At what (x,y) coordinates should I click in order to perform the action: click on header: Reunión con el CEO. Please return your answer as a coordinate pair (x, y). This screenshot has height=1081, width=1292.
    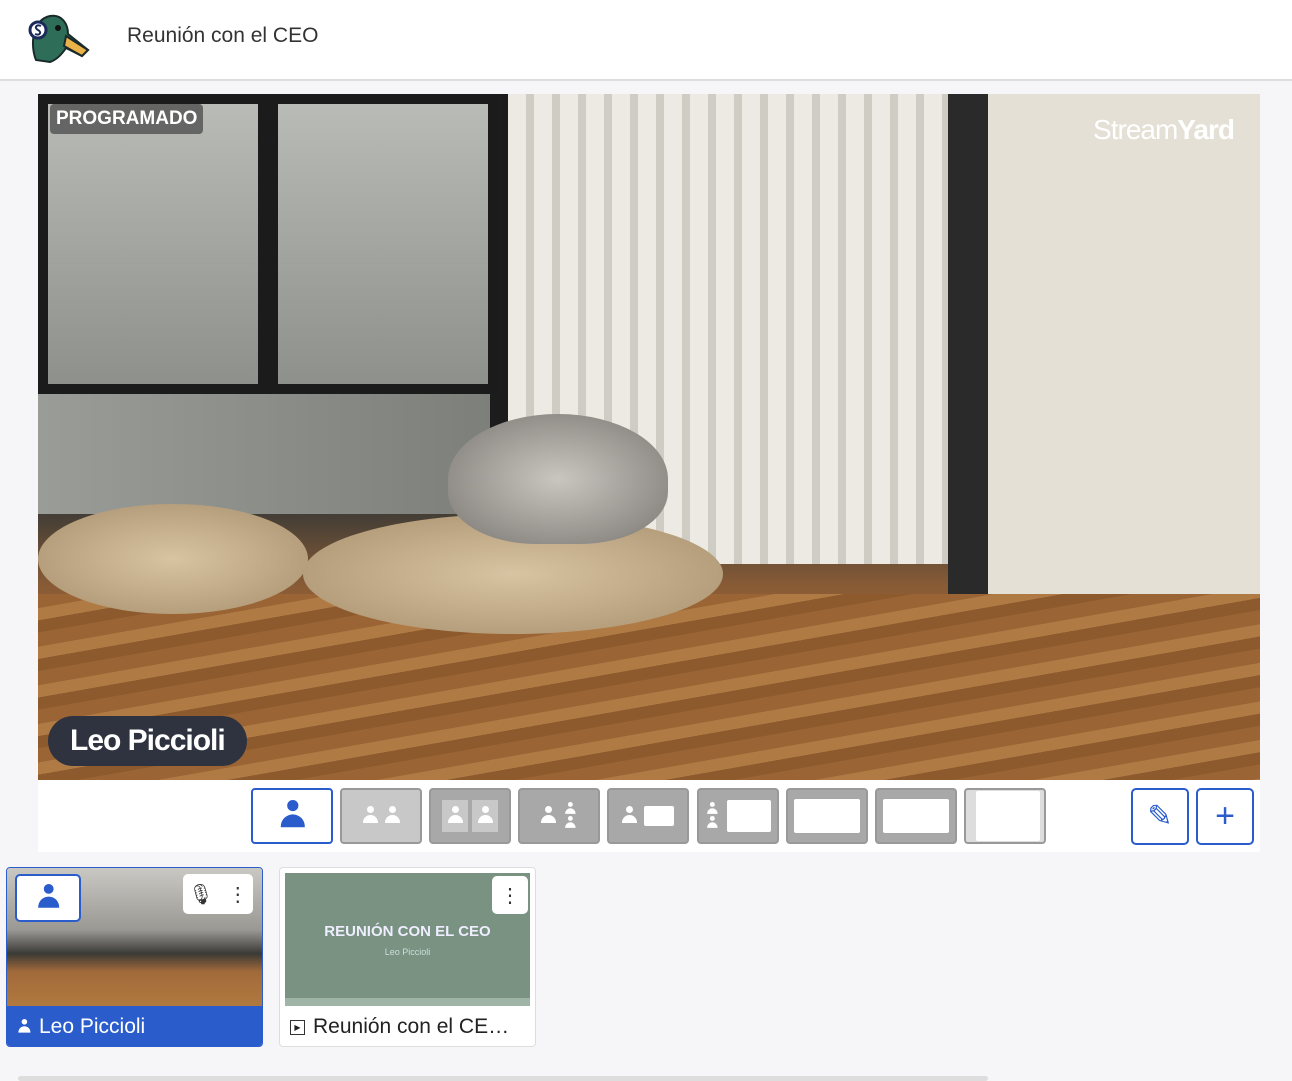
    Looking at the image, I should click on (646, 40).